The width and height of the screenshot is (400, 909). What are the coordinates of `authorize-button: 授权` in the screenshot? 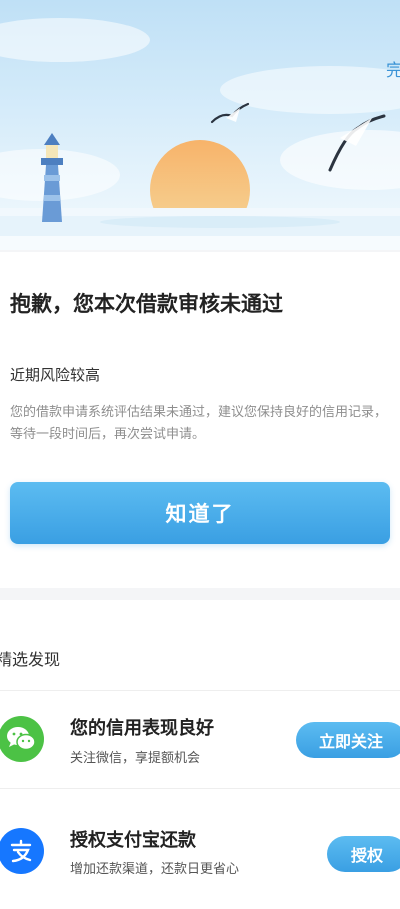 It's located at (363, 854).